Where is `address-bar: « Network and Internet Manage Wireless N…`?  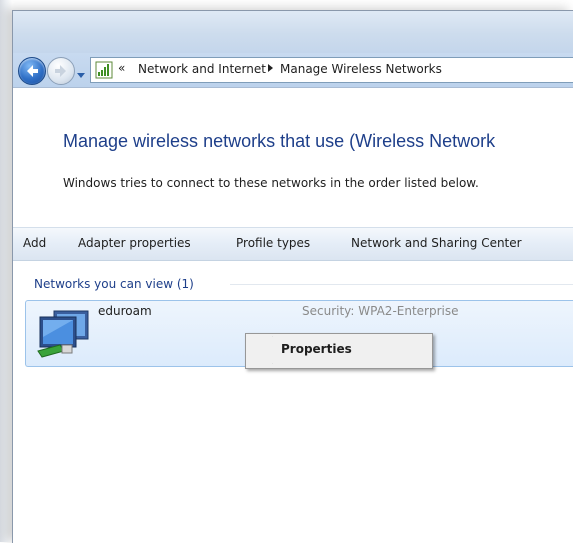 address-bar: « Network and Internet Manage Wireless N… is located at coordinates (331, 70).